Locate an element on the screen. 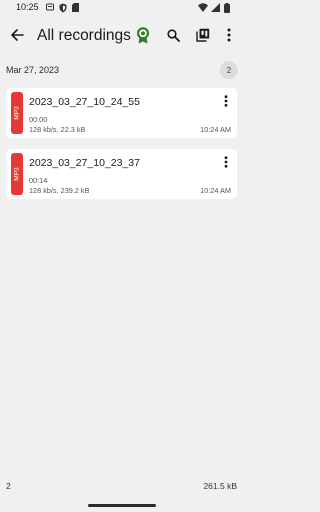 This screenshot has height=512, width=320. date-group-header: Mar 27, 2023 2 is located at coordinates (121, 70).